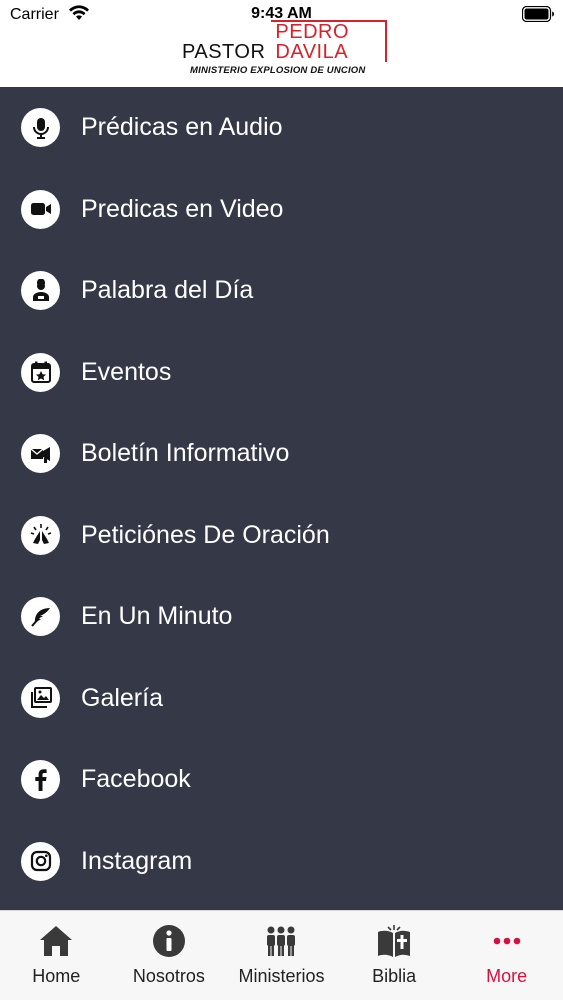 Image resolution: width=563 pixels, height=1000 pixels. What do you see at coordinates (136, 779) in the screenshot?
I see `menu-item-label: Facebook` at bounding box center [136, 779].